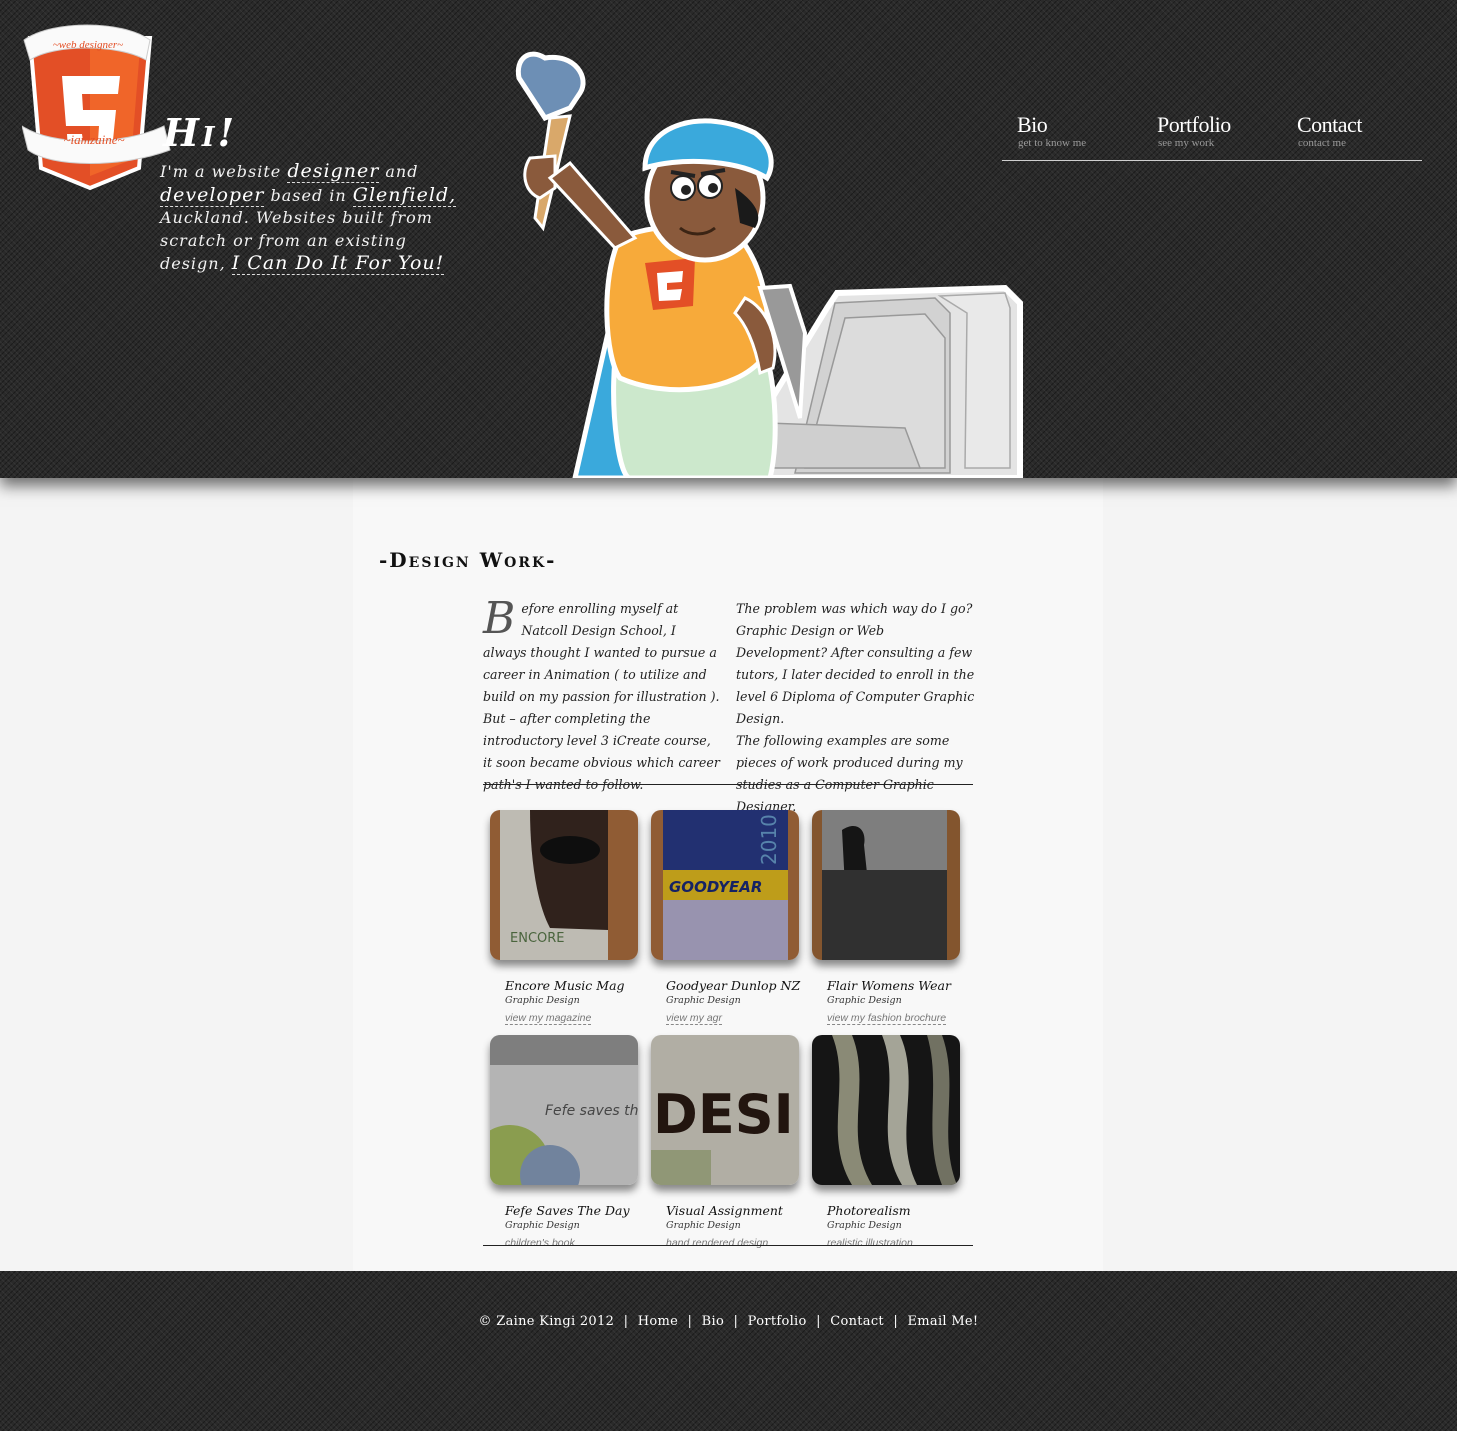 This screenshot has height=1431, width=1457. I want to click on work-link: view my agr, so click(694, 1018).